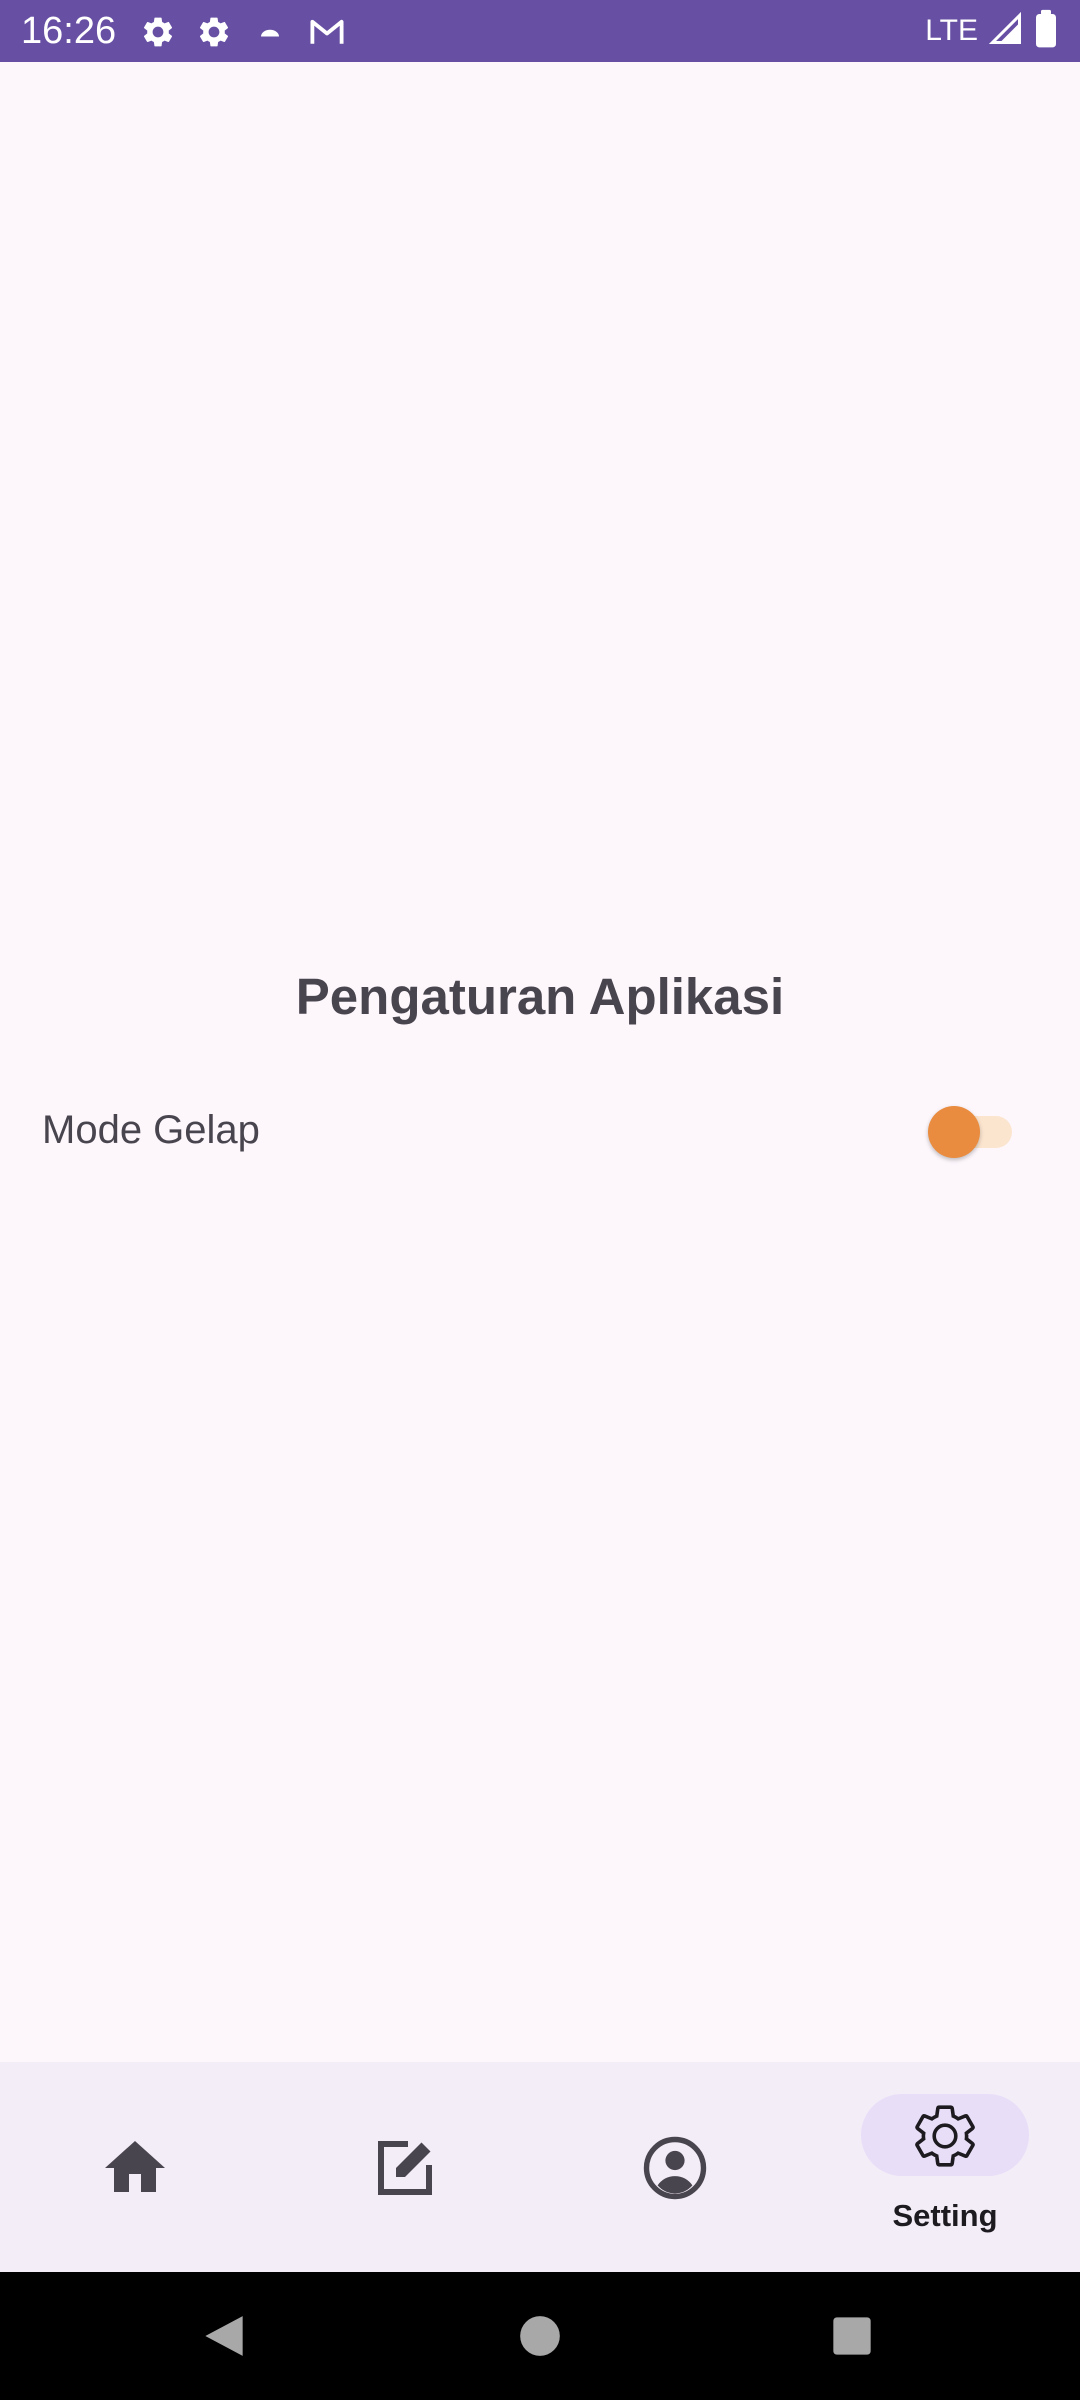  I want to click on toggle-thumb, so click(954, 1132).